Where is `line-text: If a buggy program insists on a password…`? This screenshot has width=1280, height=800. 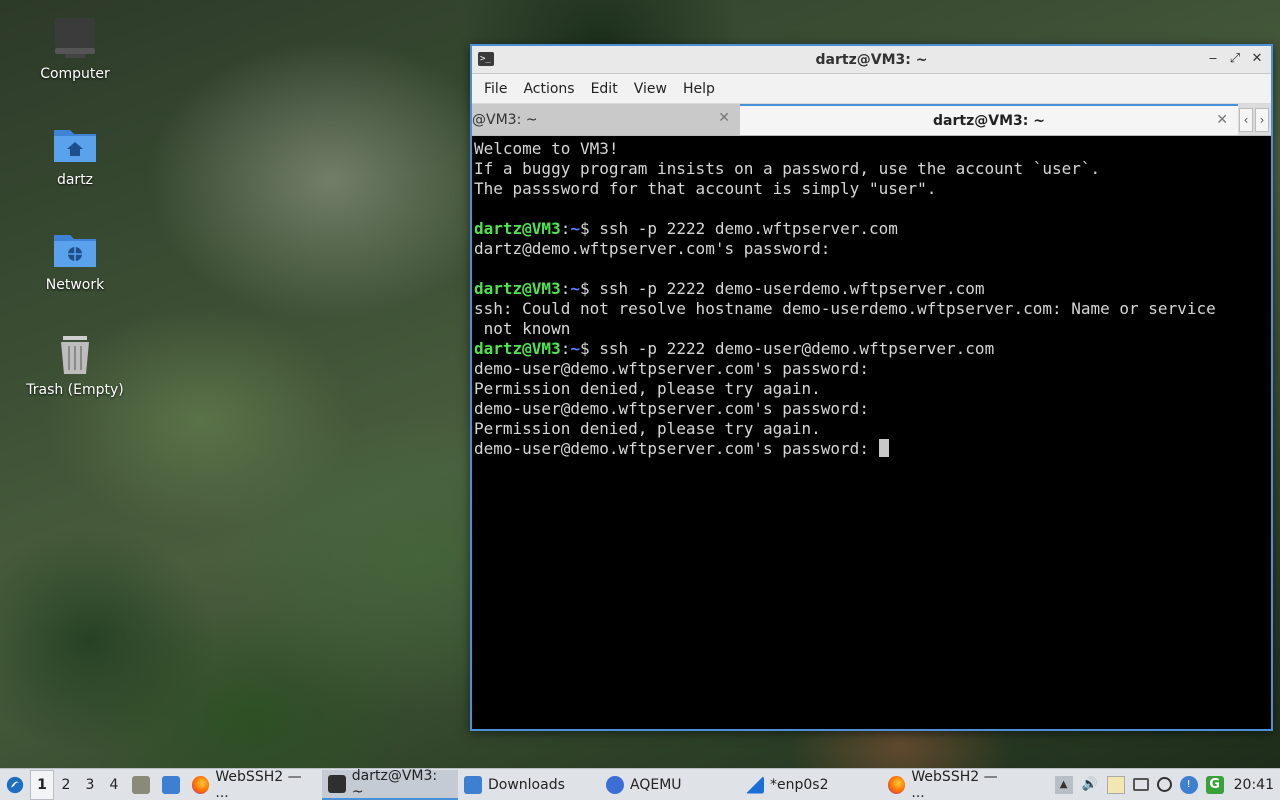
line-text: If a buggy program insists on a password… is located at coordinates (787, 168).